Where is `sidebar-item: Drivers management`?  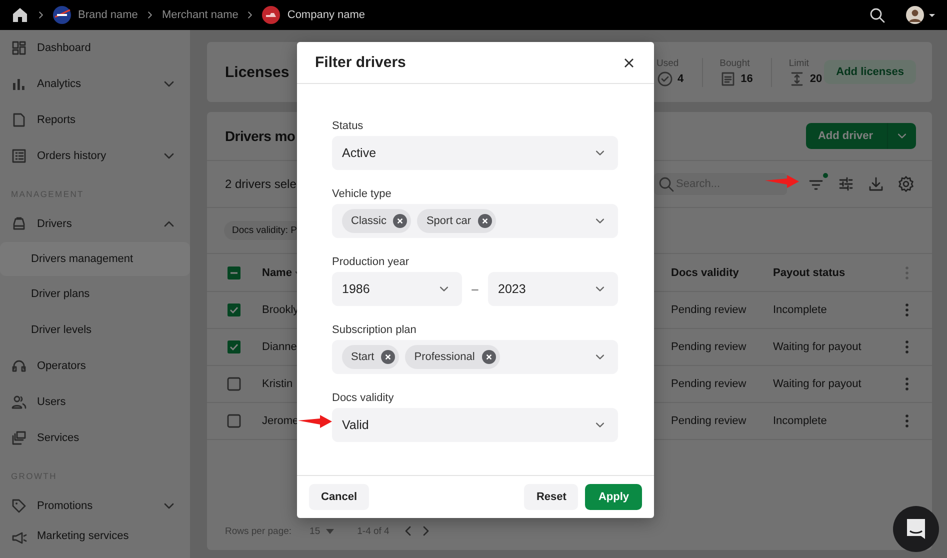
sidebar-item: Drivers management is located at coordinates (95, 259).